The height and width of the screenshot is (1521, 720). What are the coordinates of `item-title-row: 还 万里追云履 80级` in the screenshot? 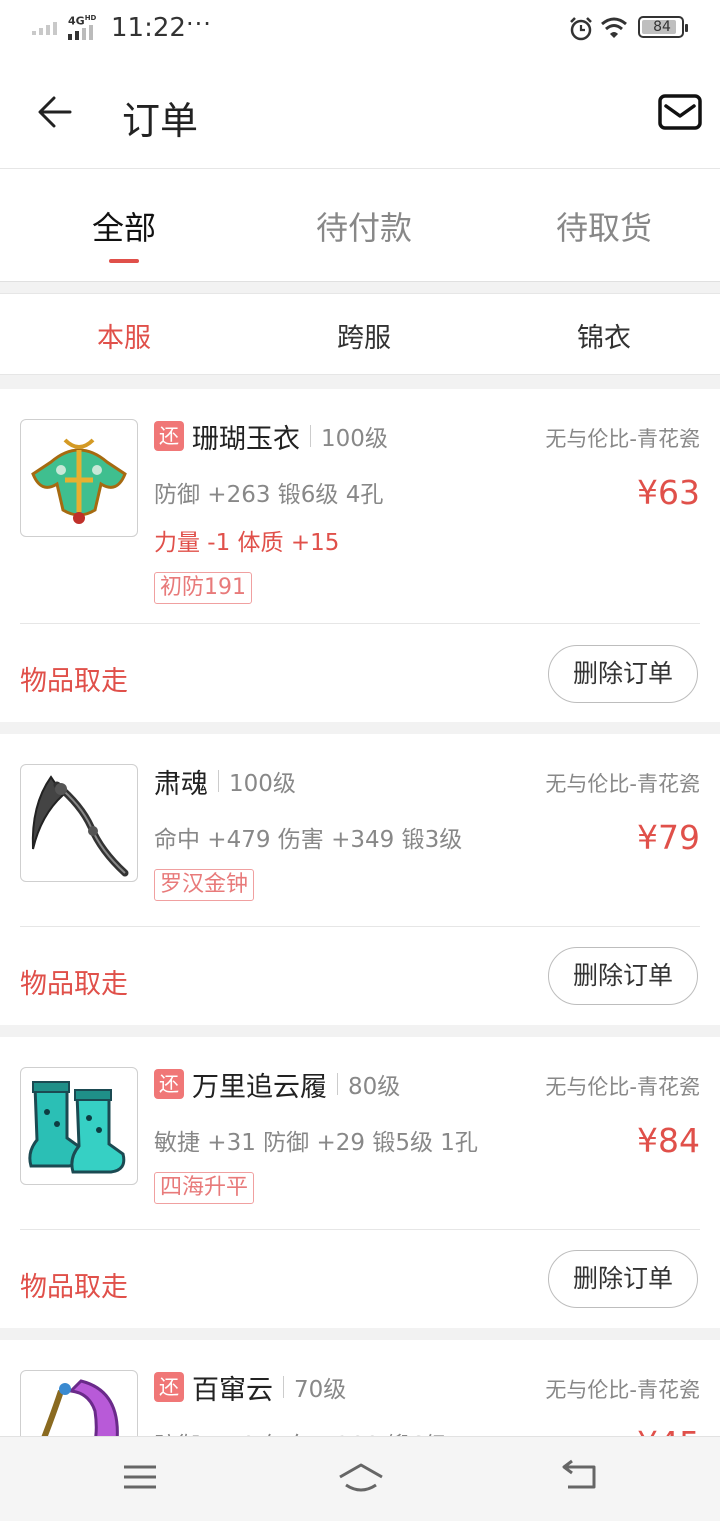 It's located at (277, 1085).